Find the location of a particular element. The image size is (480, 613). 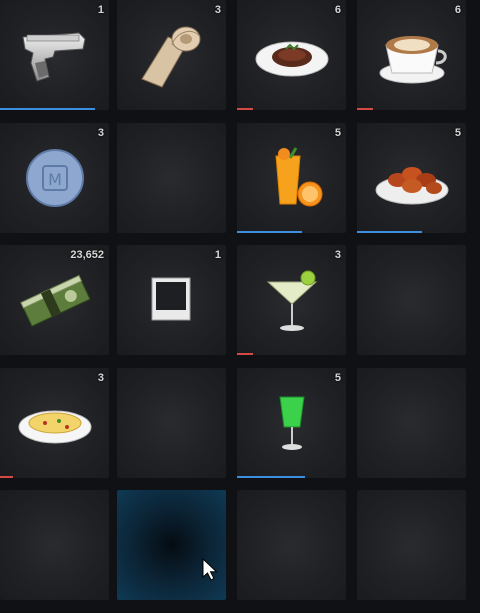

cash-stack-icon is located at coordinates (55, 300).